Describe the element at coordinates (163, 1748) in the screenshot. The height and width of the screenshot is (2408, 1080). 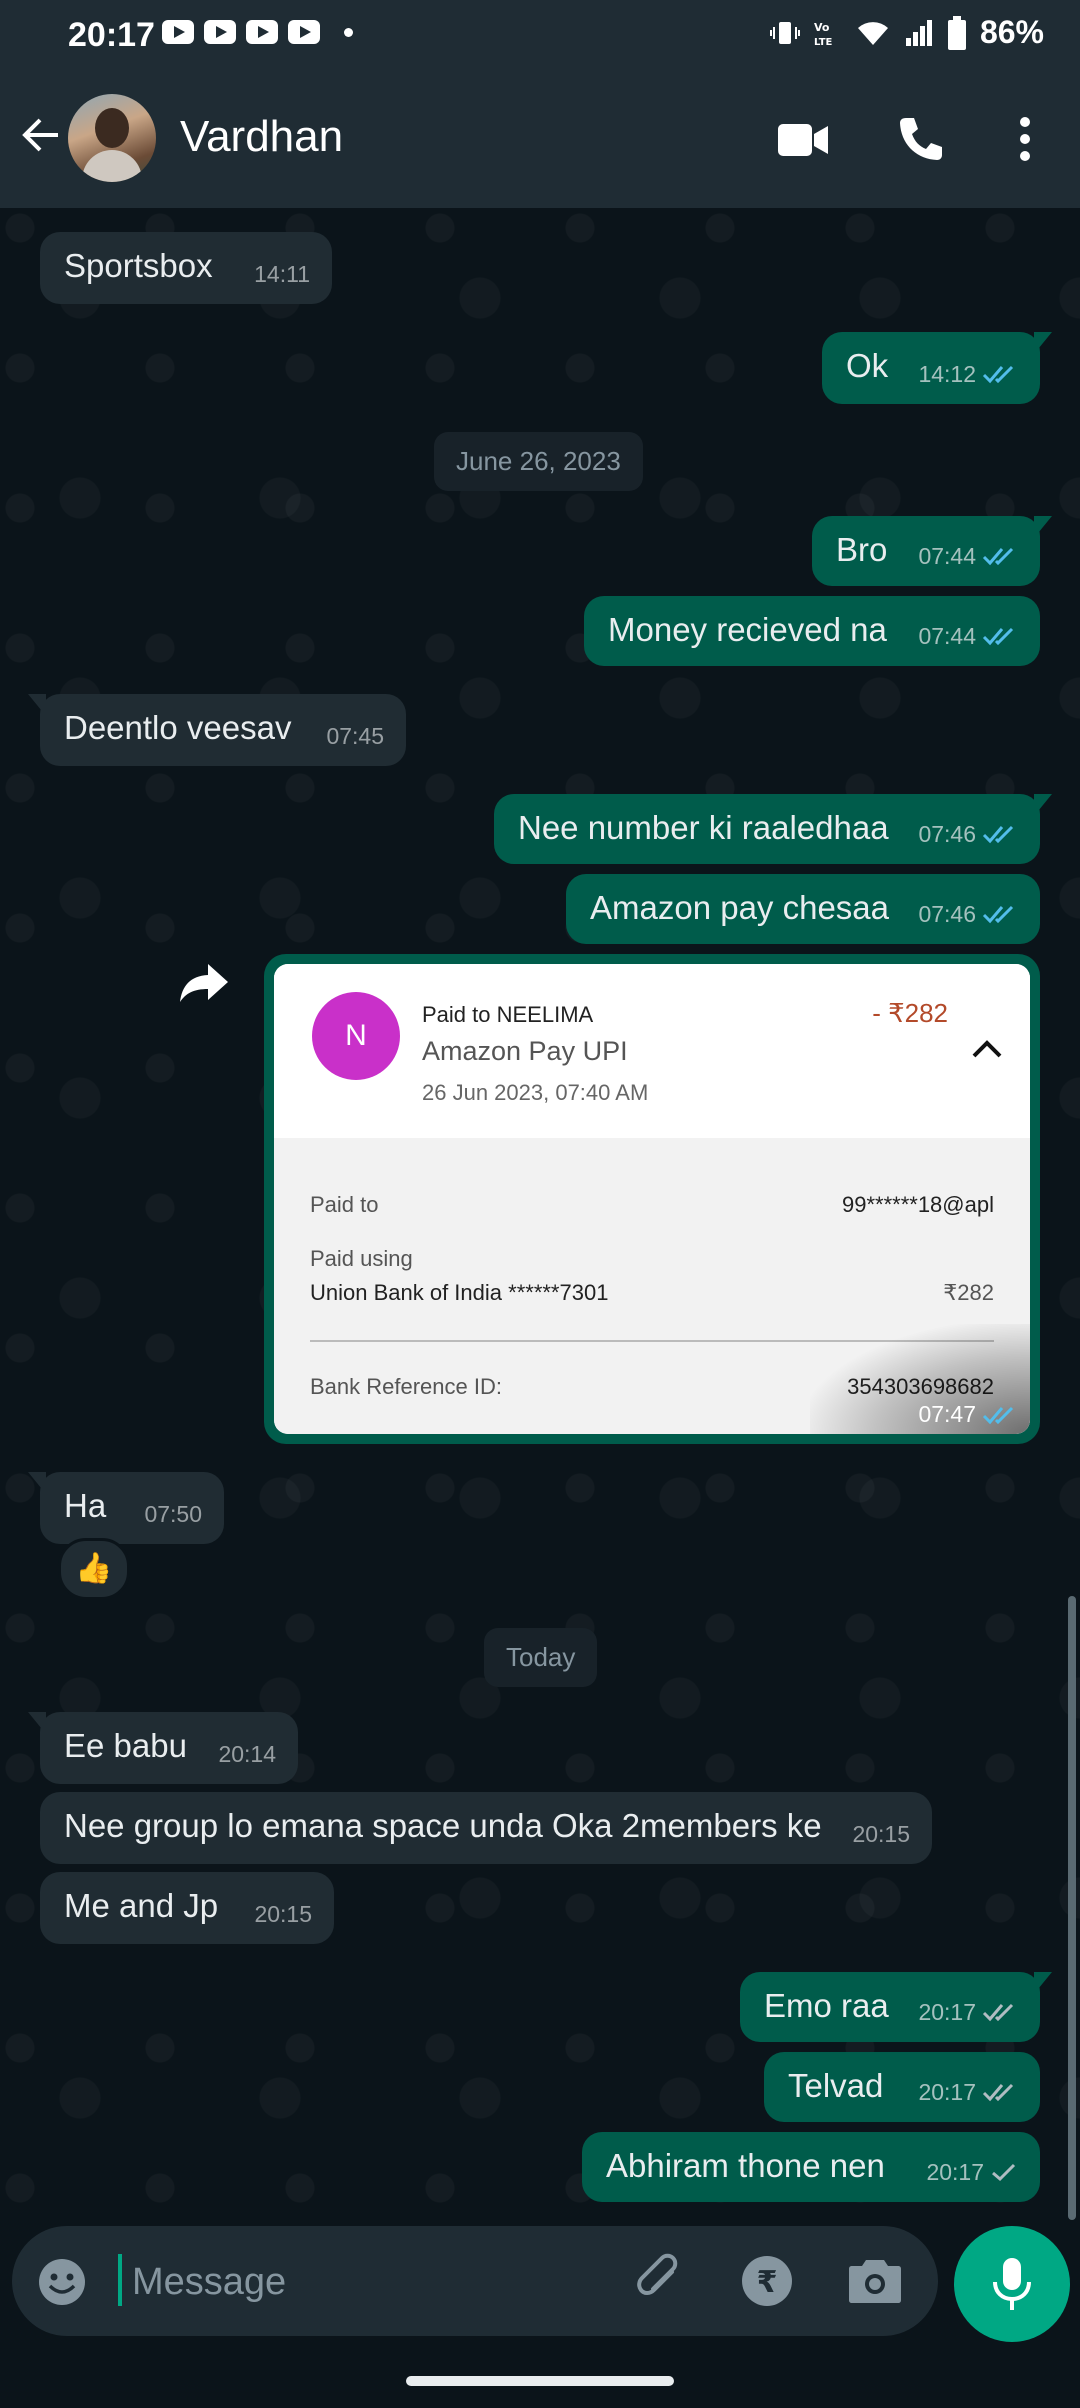
I see `message-incoming: Ee babu 20:14` at that location.